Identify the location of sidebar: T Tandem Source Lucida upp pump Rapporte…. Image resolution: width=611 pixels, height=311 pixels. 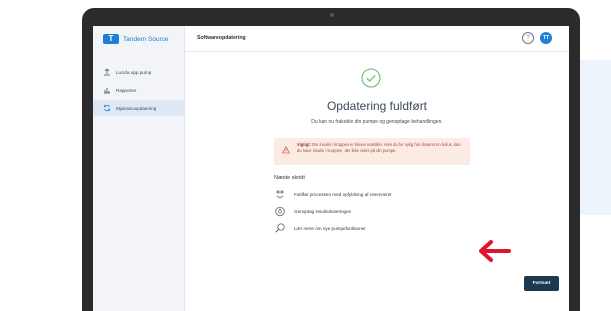
(139, 168).